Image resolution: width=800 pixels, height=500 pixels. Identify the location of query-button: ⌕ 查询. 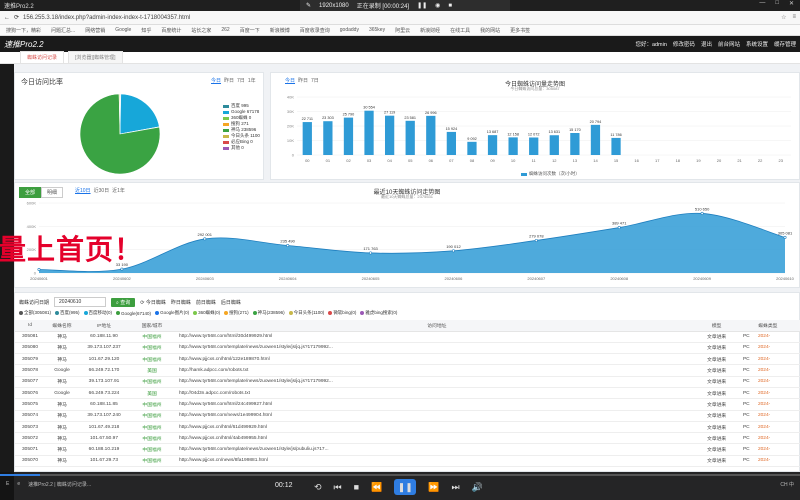
(123, 302).